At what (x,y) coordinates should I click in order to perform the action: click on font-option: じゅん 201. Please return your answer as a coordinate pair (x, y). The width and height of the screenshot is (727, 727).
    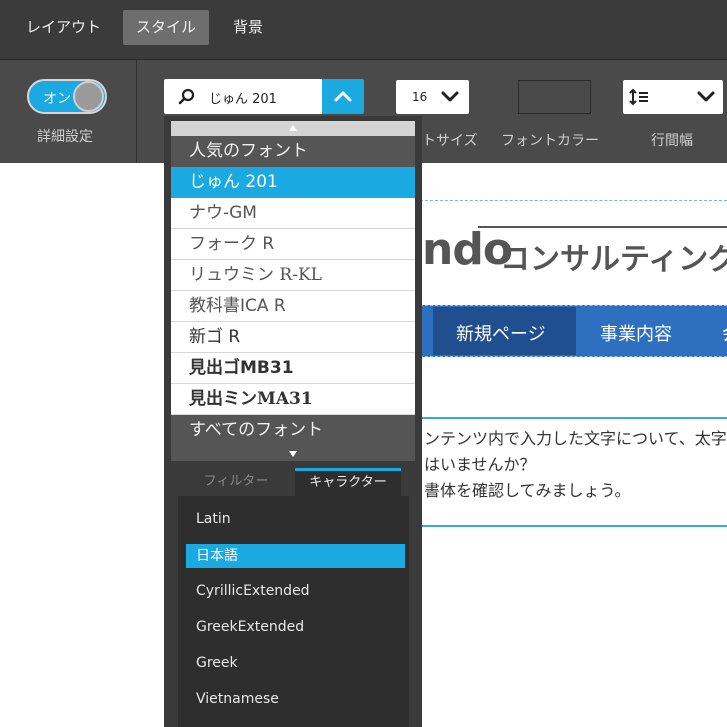
    Looking at the image, I should click on (293, 182).